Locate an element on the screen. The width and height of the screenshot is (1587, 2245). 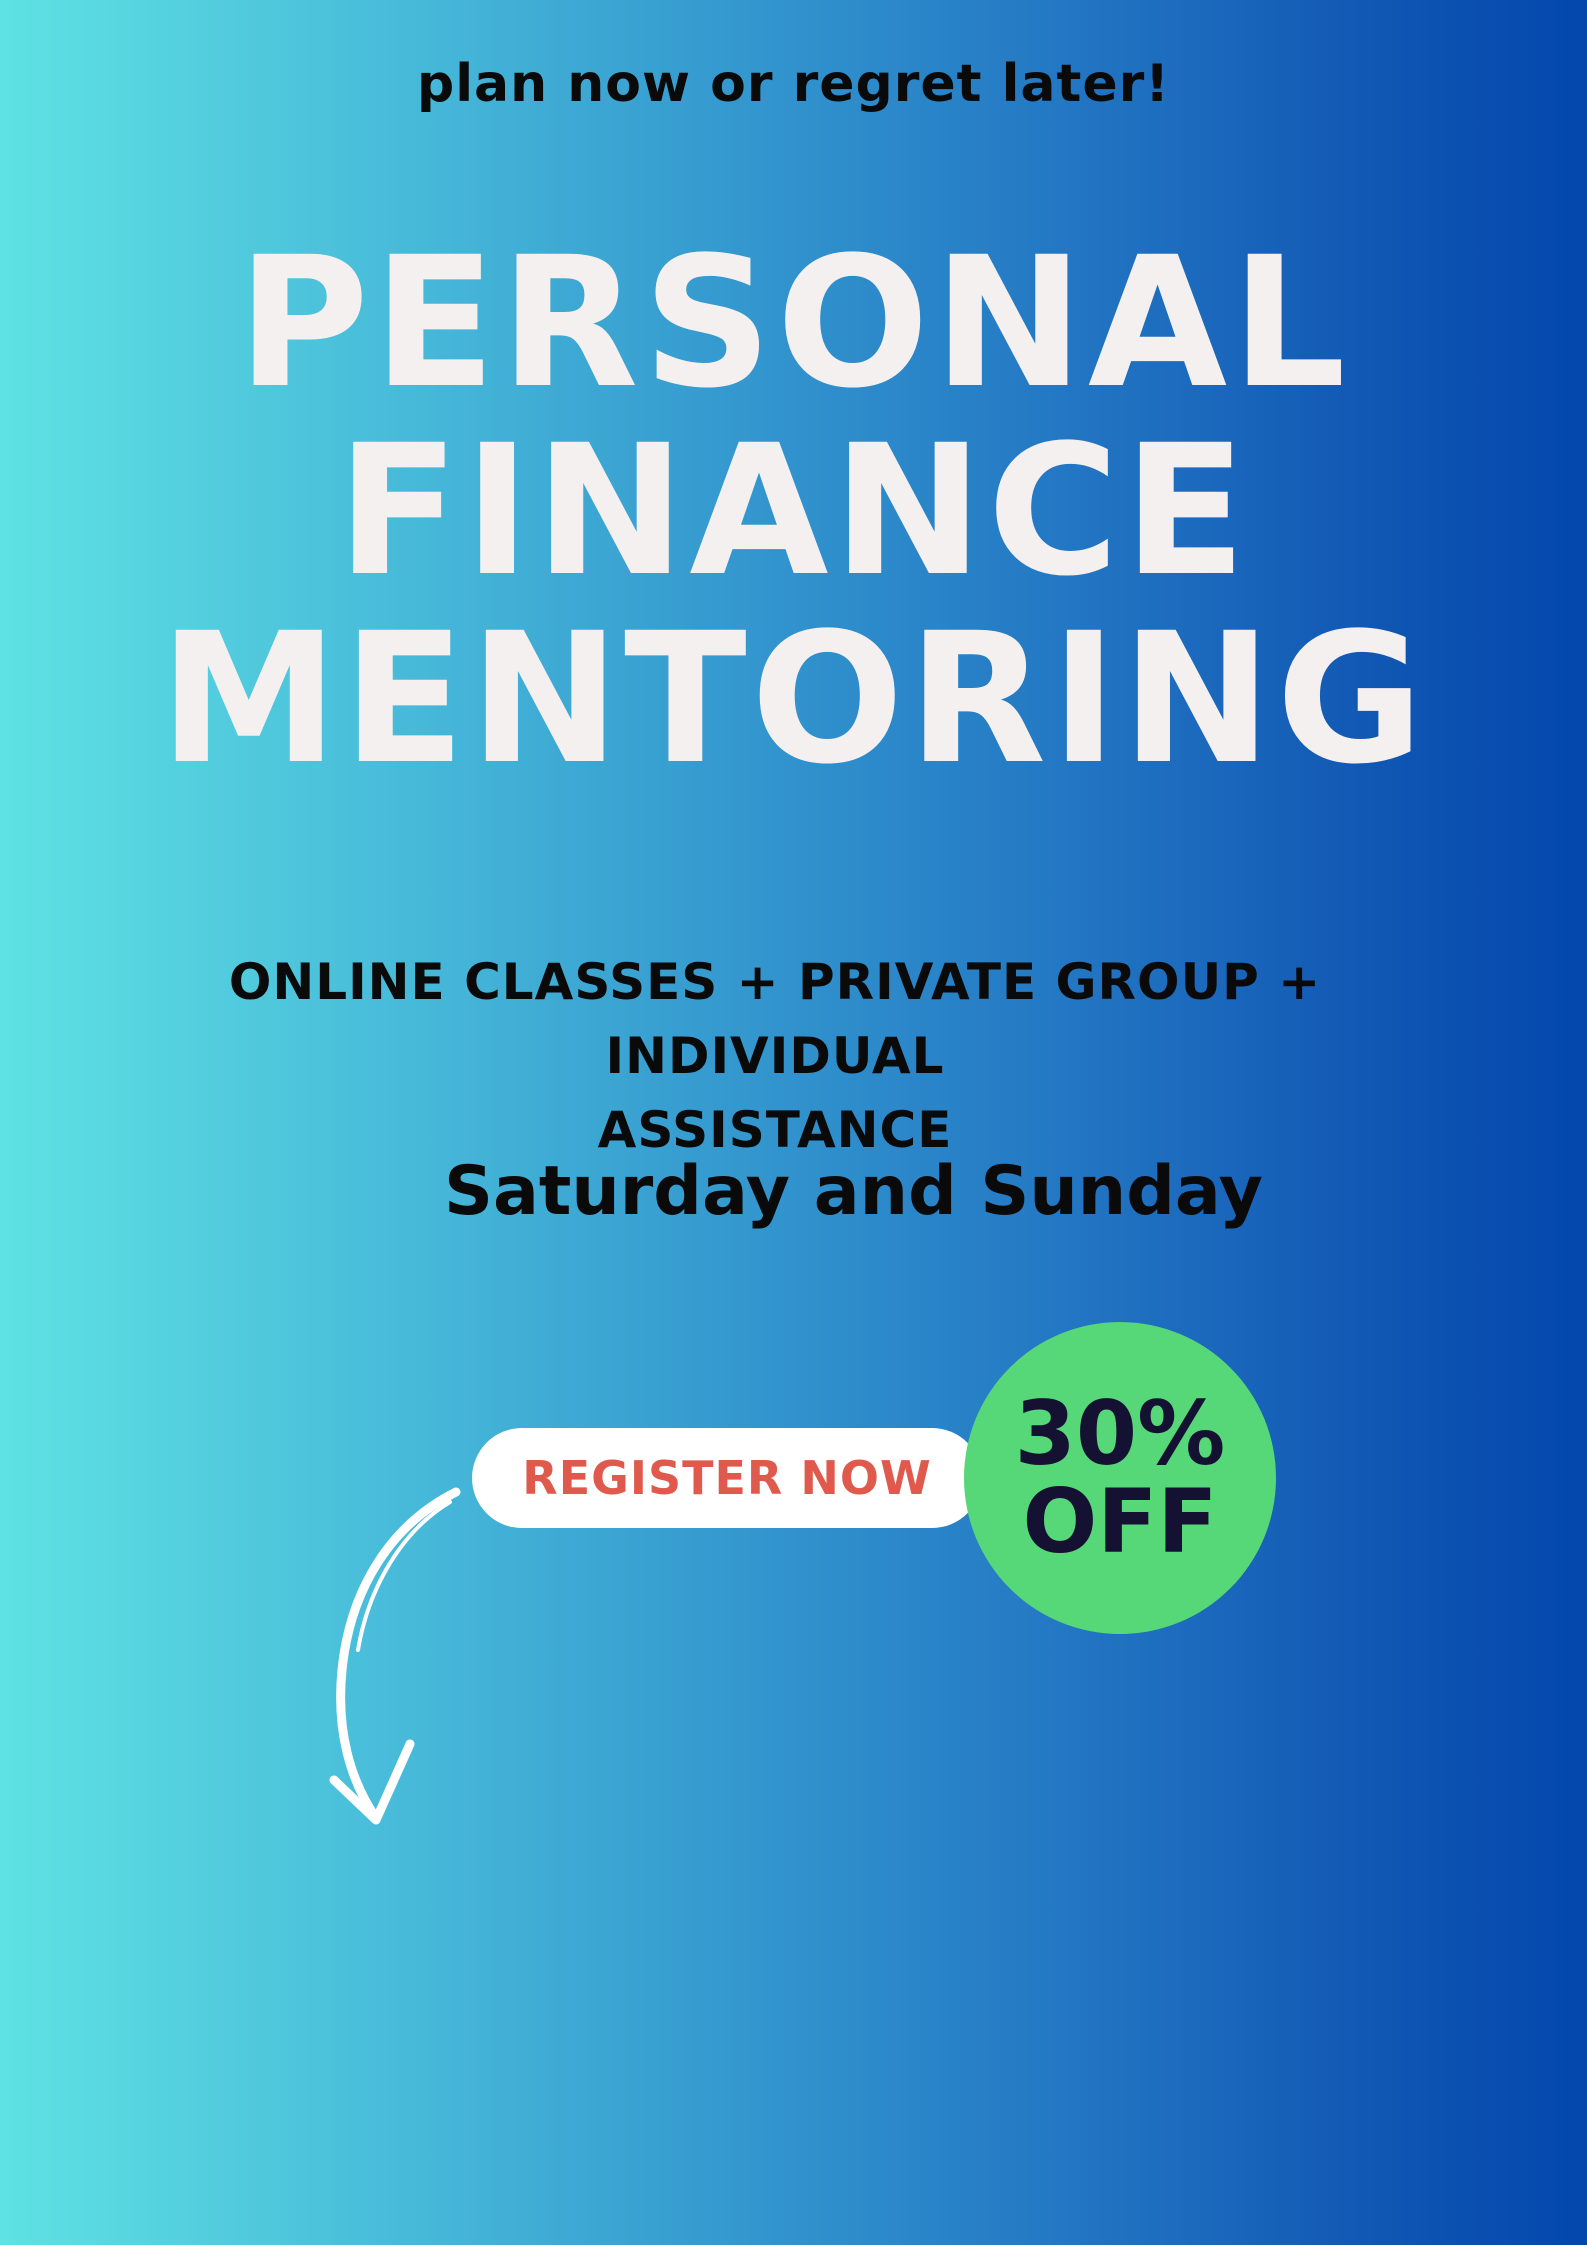
discount-off: OFF is located at coordinates (1120, 1521).